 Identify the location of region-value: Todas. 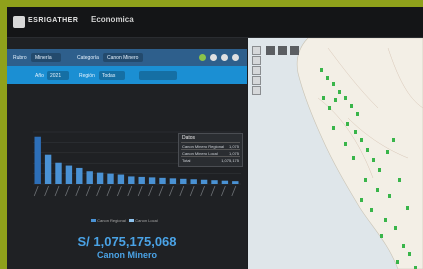
(109, 76).